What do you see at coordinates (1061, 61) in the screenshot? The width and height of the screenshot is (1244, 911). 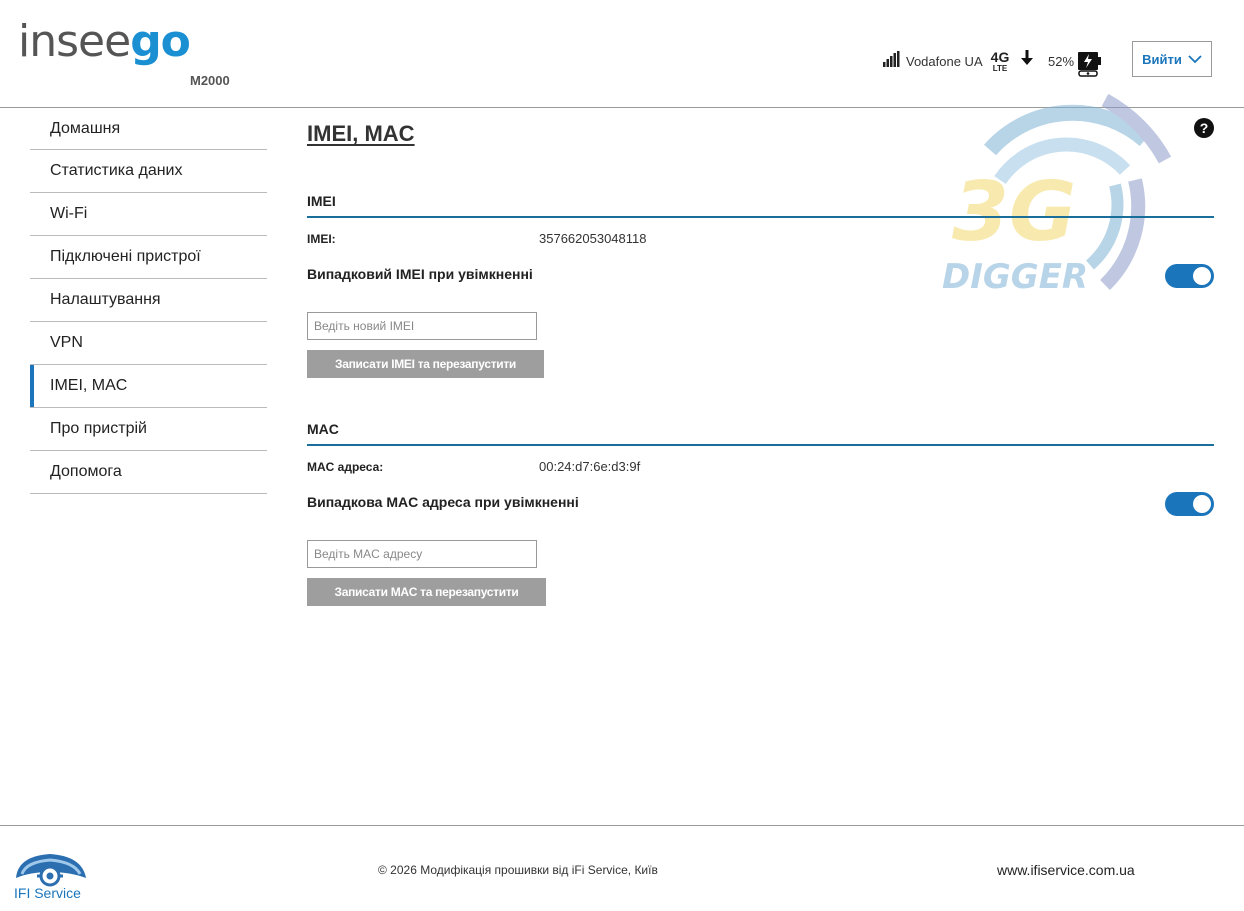 I see `battery-percentage: 52%` at bounding box center [1061, 61].